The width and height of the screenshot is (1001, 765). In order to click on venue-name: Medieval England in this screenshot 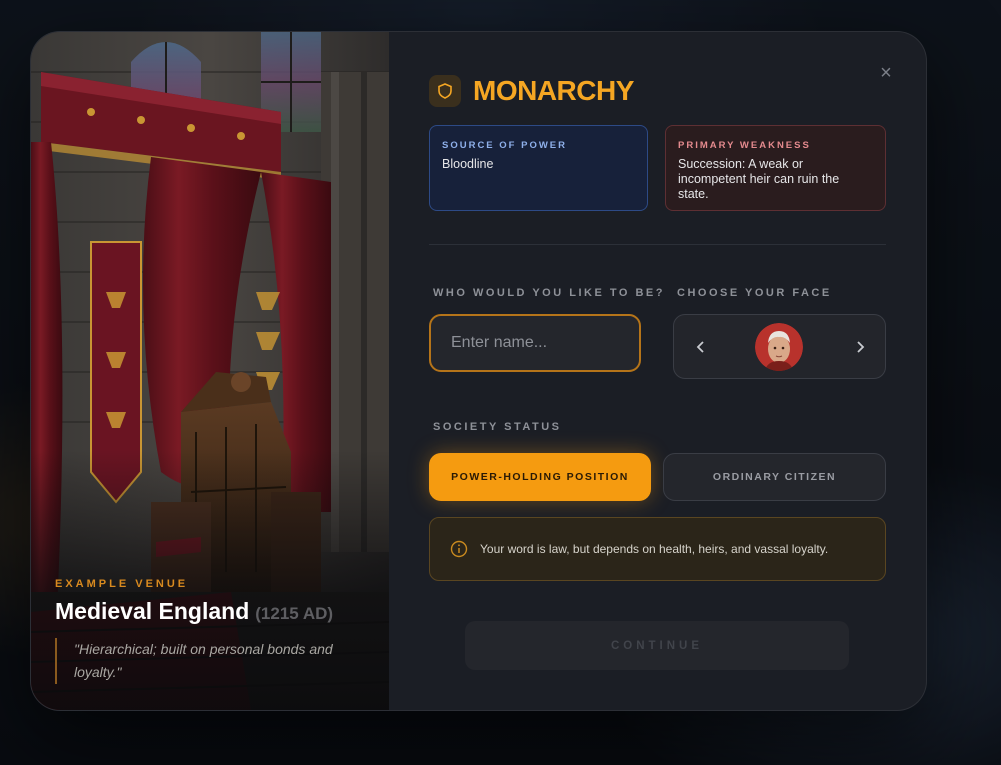, I will do `click(152, 611)`.